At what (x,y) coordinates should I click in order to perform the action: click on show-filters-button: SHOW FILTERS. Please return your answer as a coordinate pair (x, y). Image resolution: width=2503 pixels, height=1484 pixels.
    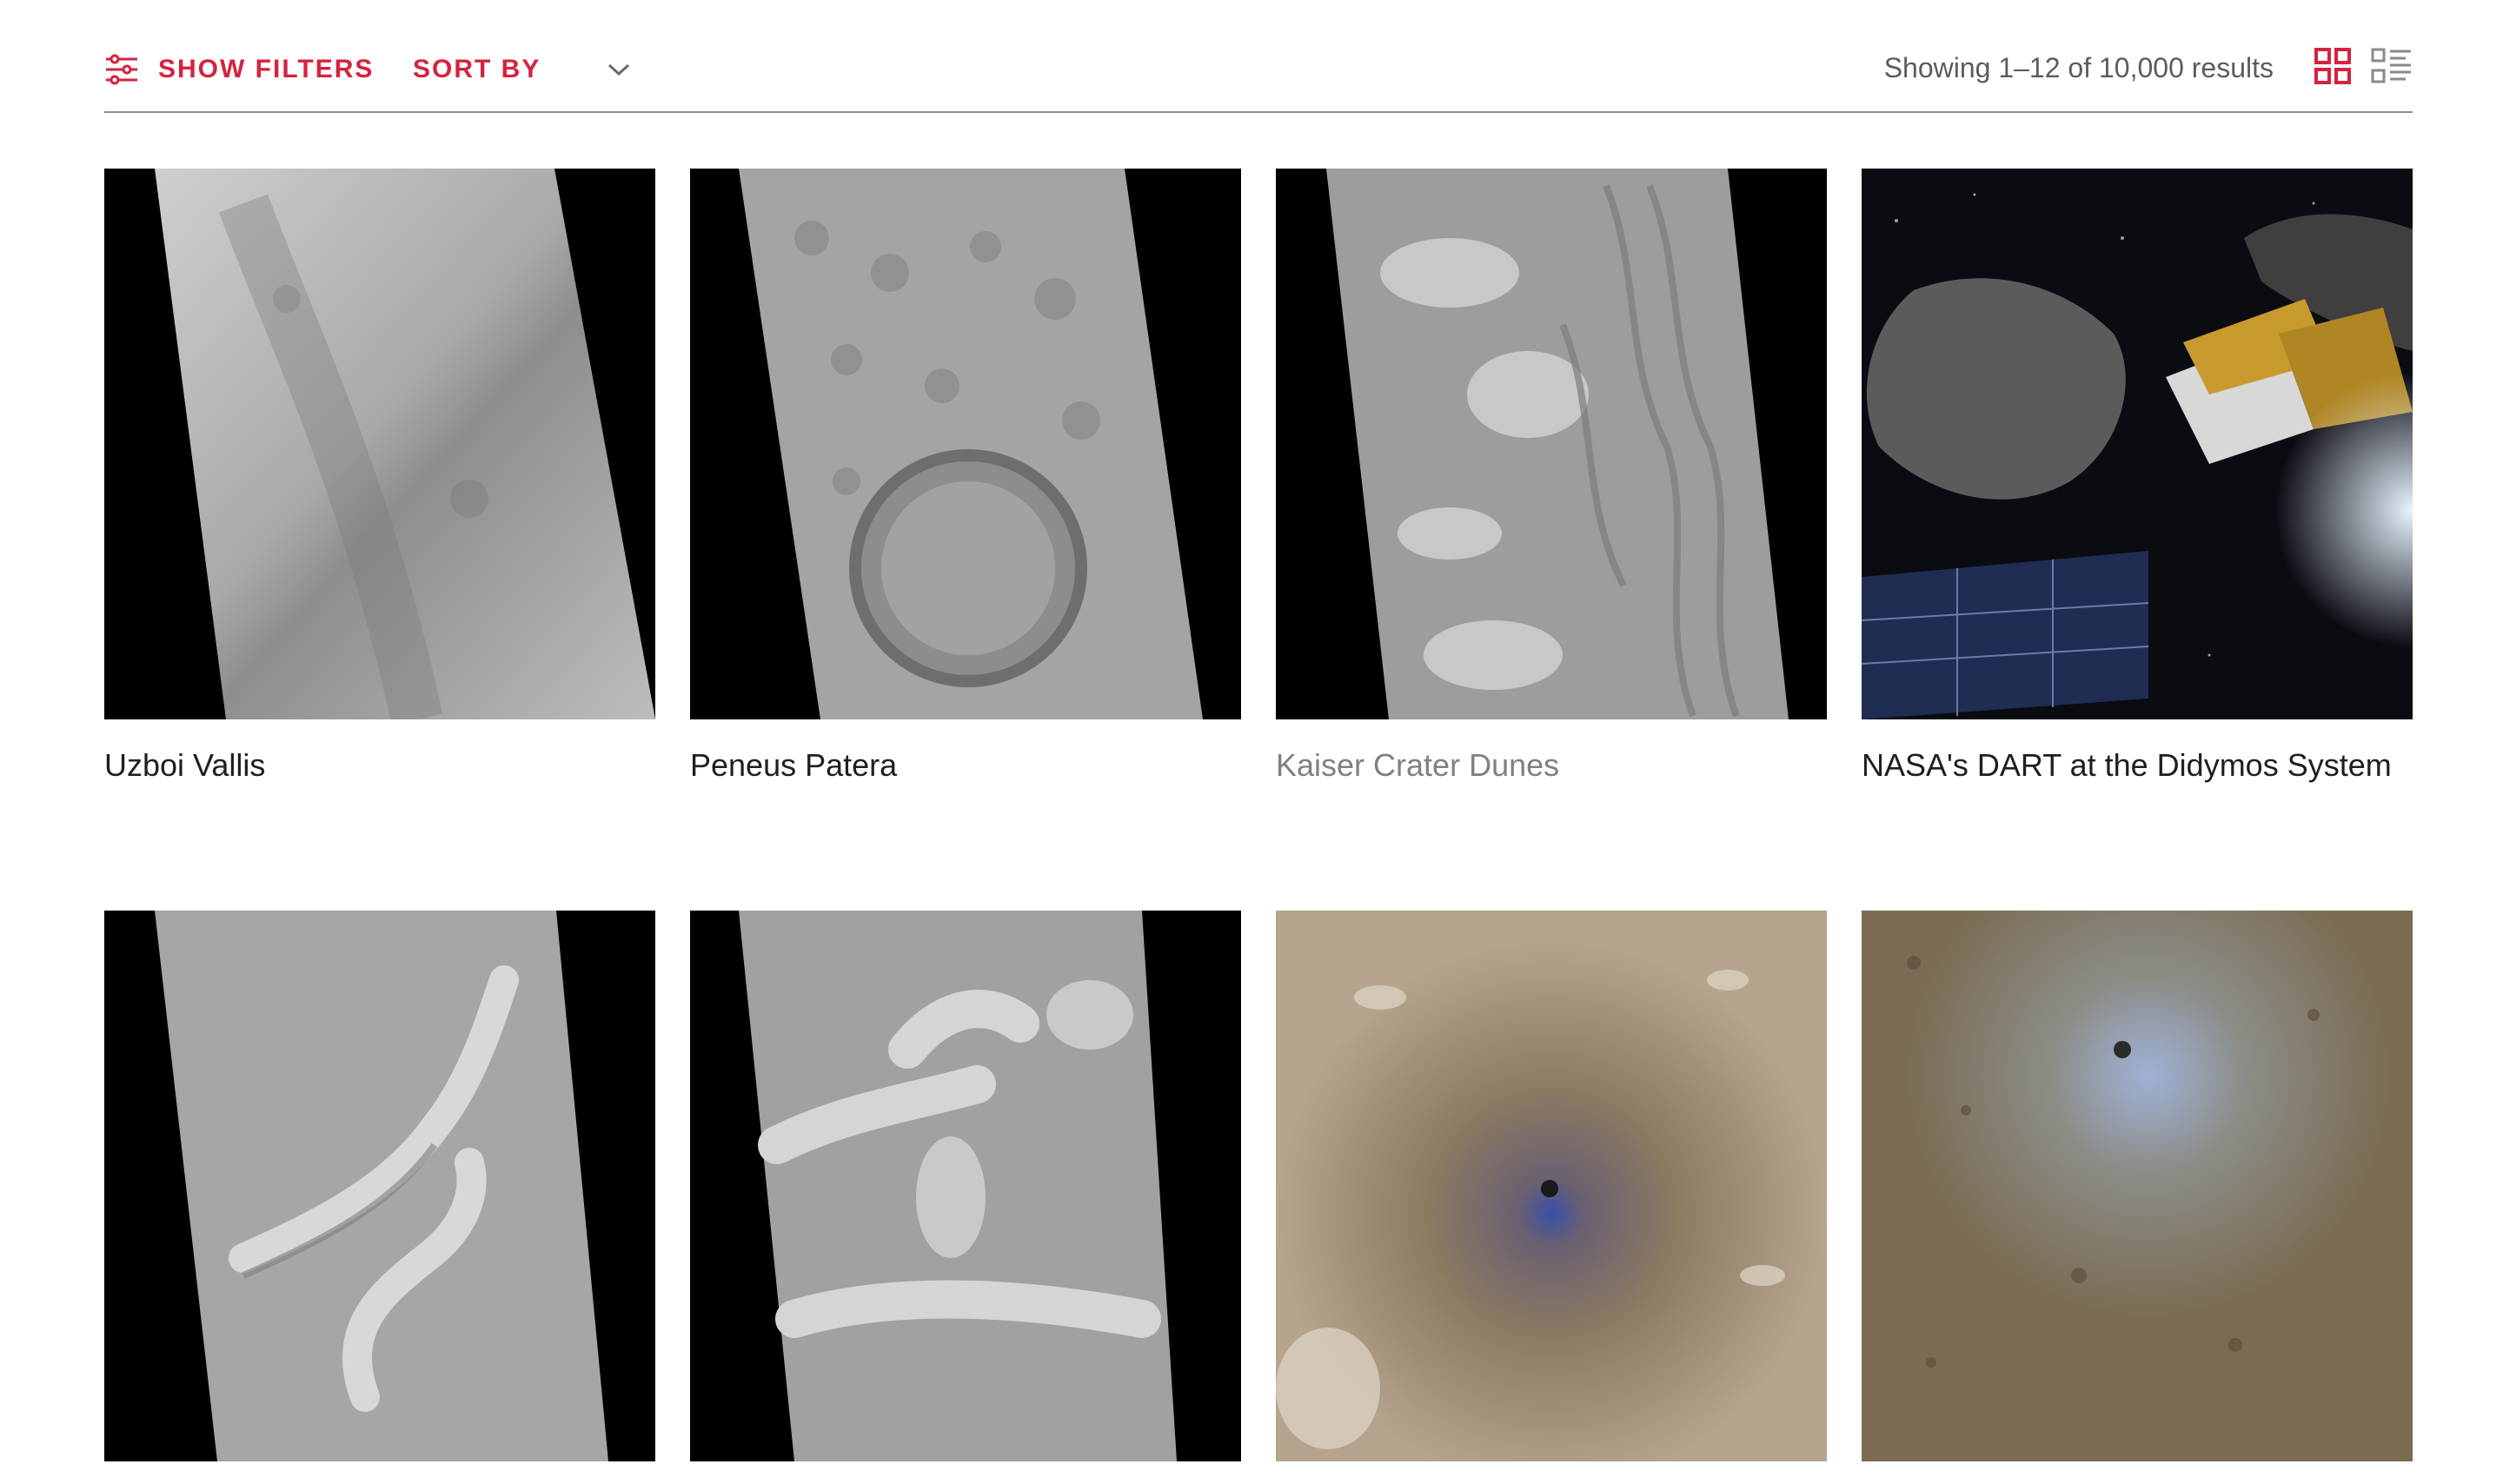
    Looking at the image, I should click on (239, 69).